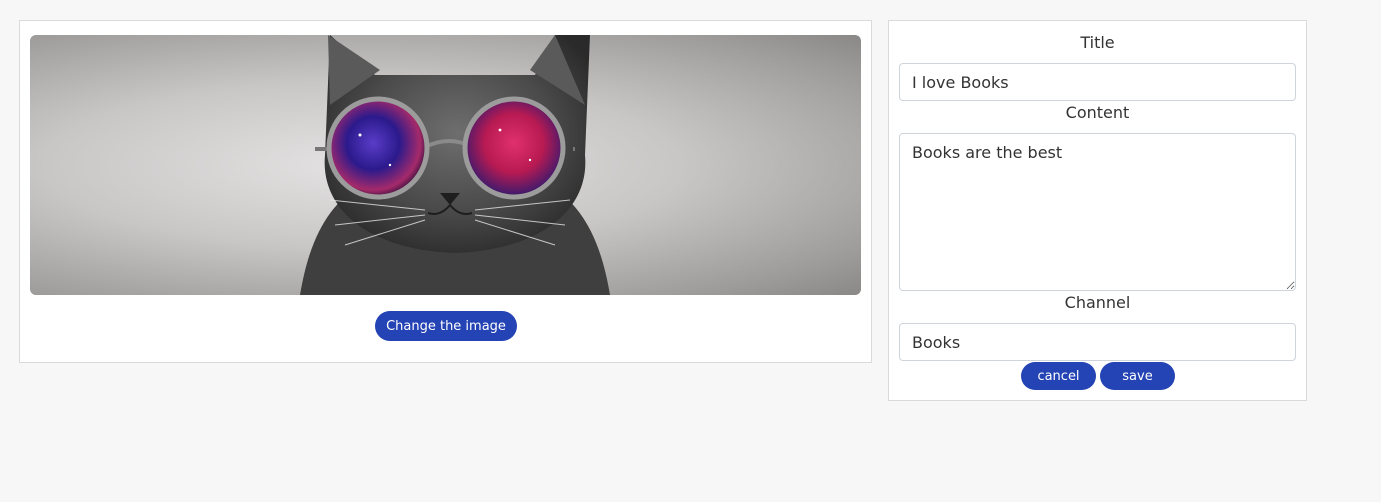  Describe the element at coordinates (1097, 342) in the screenshot. I see `channel-input` at that location.